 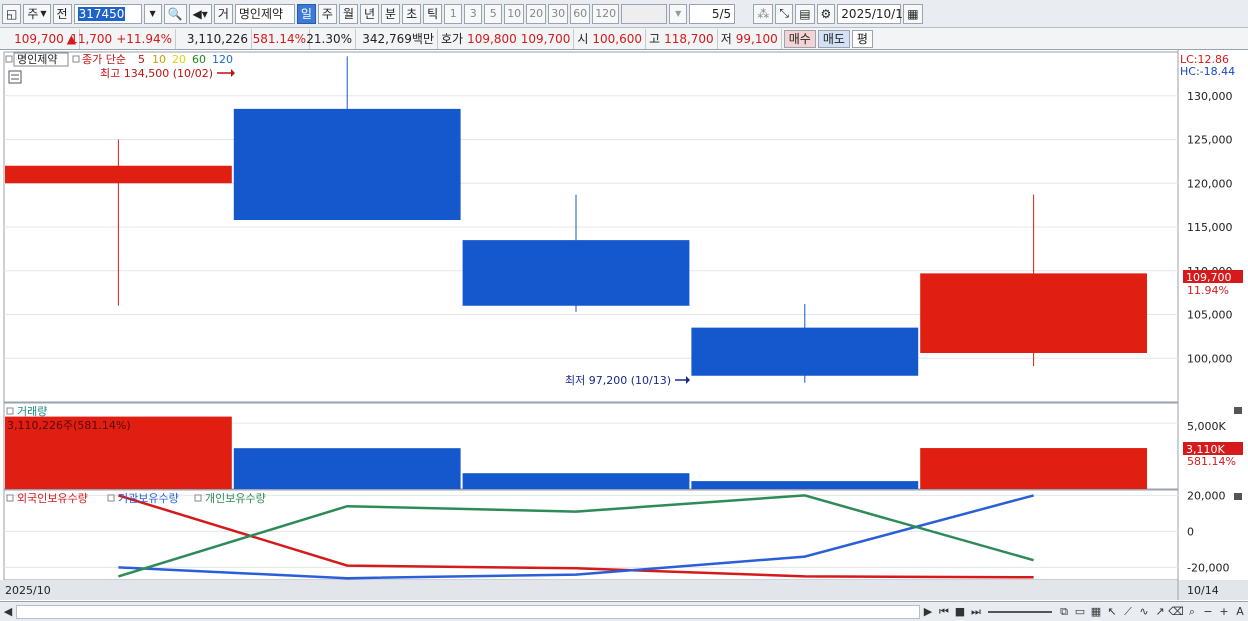 What do you see at coordinates (1096, 612) in the screenshot?
I see `grid-icon: ▦` at bounding box center [1096, 612].